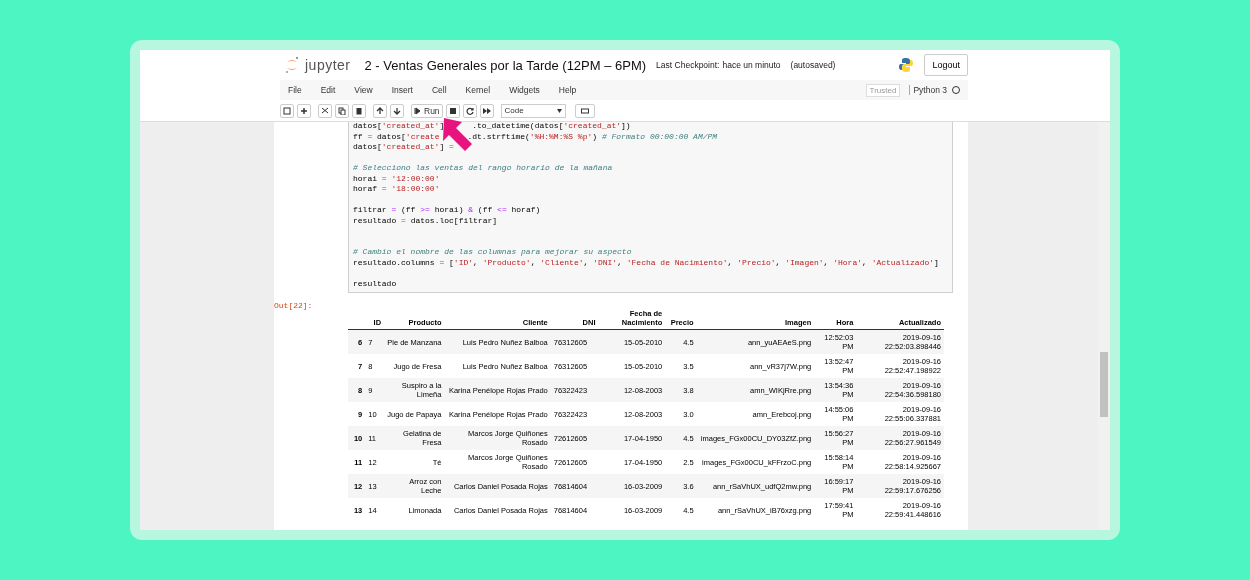 Image resolution: width=1250 pixels, height=580 pixels. What do you see at coordinates (363, 90) in the screenshot?
I see `menu-item: View` at bounding box center [363, 90].